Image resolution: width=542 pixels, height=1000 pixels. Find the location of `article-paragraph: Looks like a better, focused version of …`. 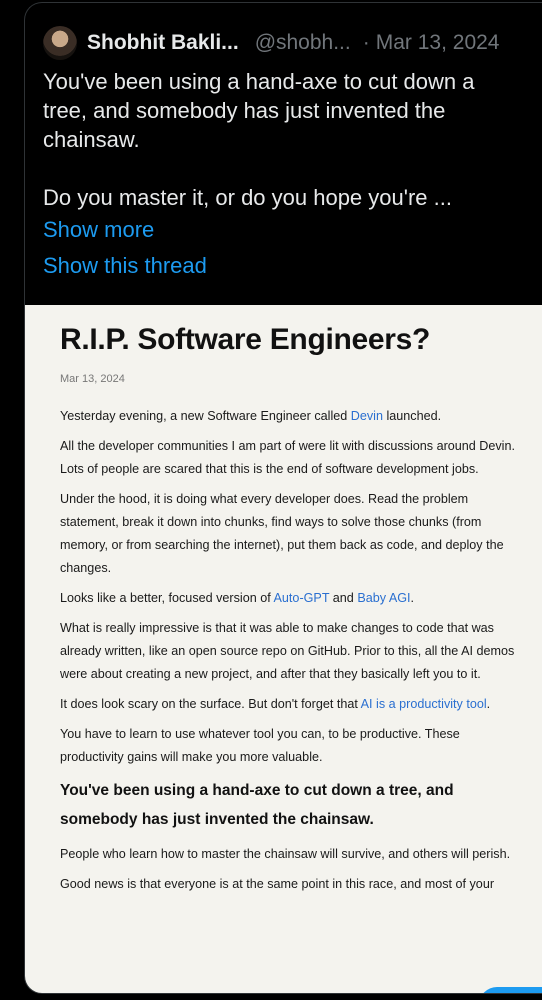

article-paragraph: Looks like a better, focused version of … is located at coordinates (287, 598).